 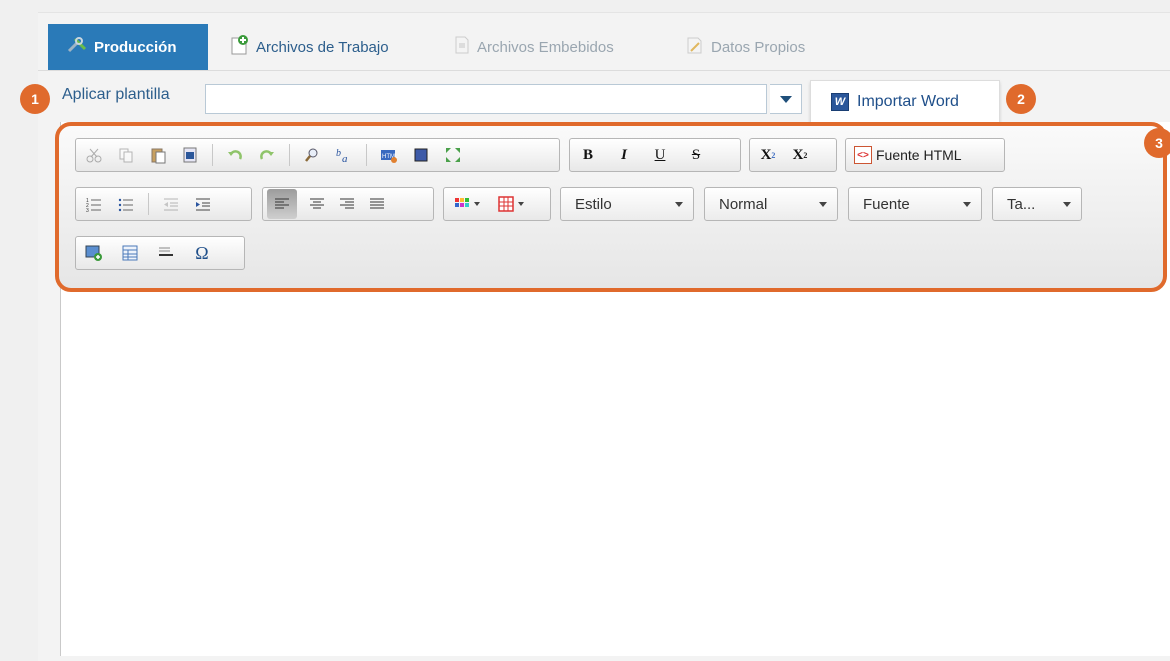 What do you see at coordinates (239, 47) in the screenshot?
I see `file-add-icon` at bounding box center [239, 47].